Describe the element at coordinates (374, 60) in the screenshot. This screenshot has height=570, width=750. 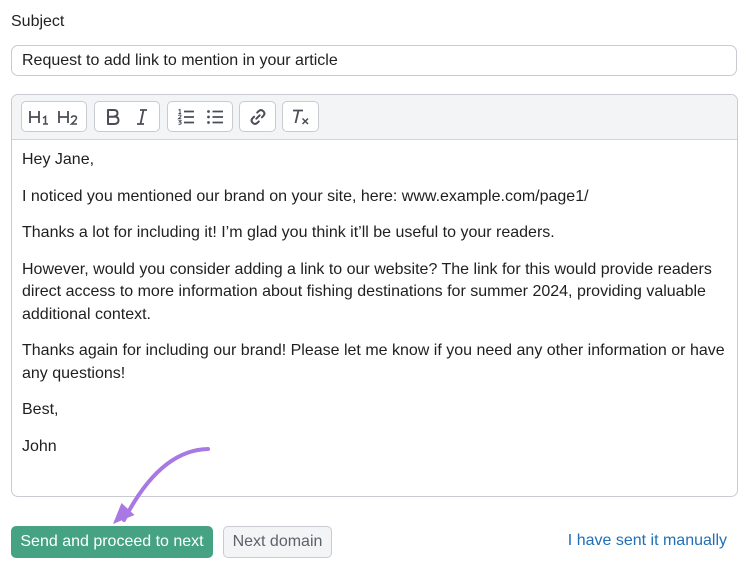
I see `subject-input` at that location.